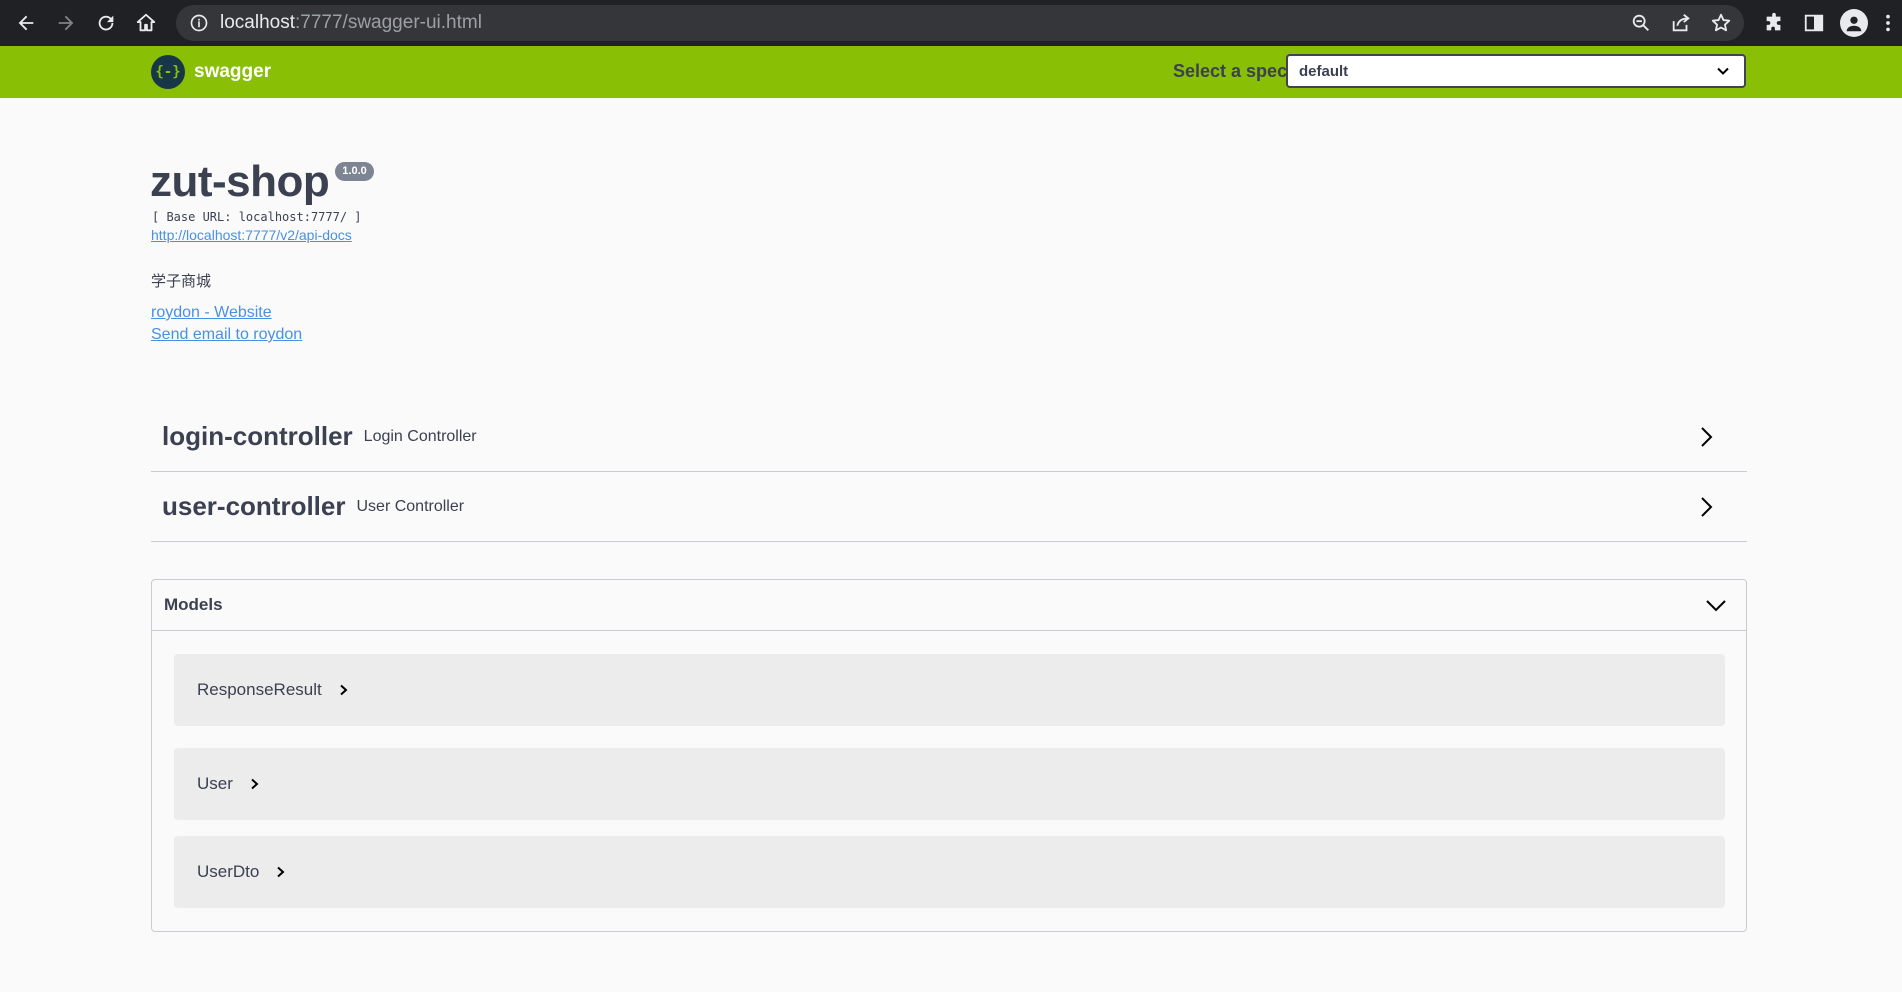 This screenshot has height=992, width=1902. Describe the element at coordinates (354, 171) in the screenshot. I see `version-badge: 1.0.0` at that location.